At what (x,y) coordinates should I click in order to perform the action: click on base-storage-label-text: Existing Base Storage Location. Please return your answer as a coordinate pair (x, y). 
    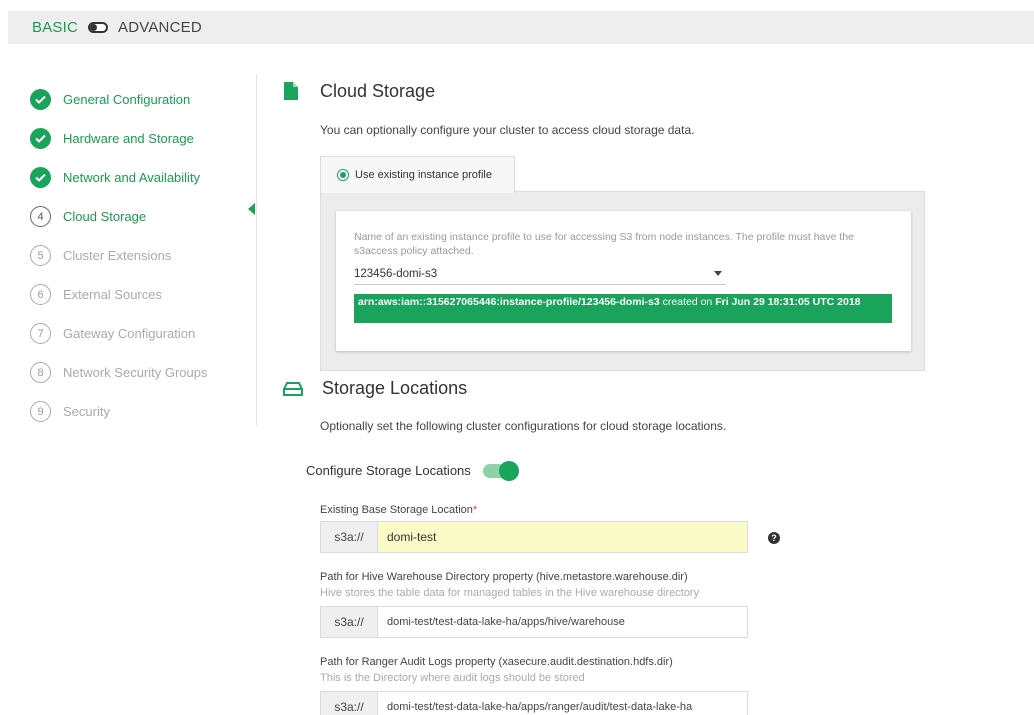
    Looking at the image, I should click on (396, 510).